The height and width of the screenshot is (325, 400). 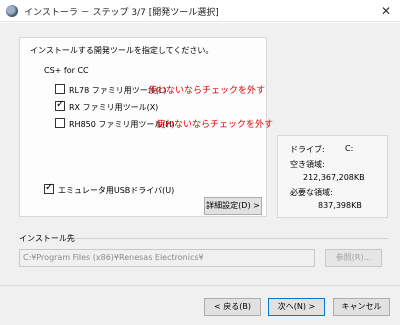 I want to click on group-label: CS+ for CC, so click(x=66, y=70).